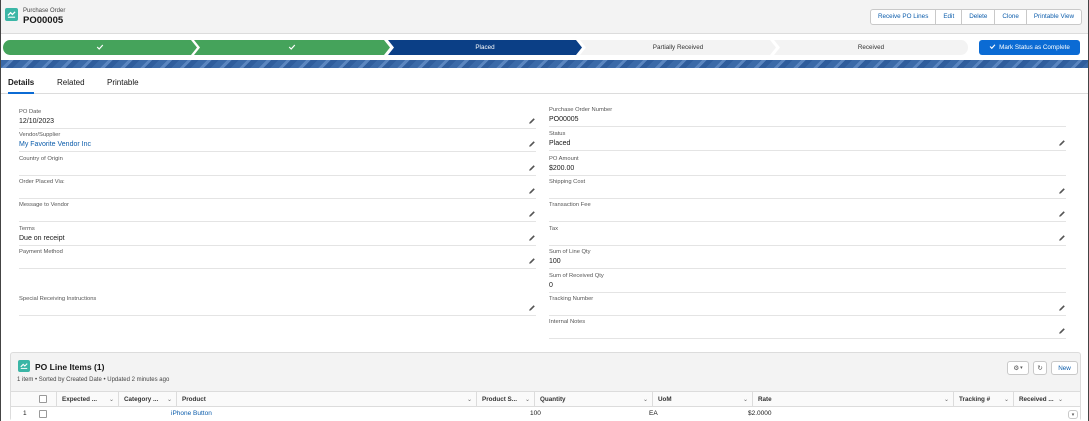 Image resolution: width=1089 pixels, height=421 pixels. What do you see at coordinates (123, 82) in the screenshot?
I see `tab-printable: Printable` at bounding box center [123, 82].